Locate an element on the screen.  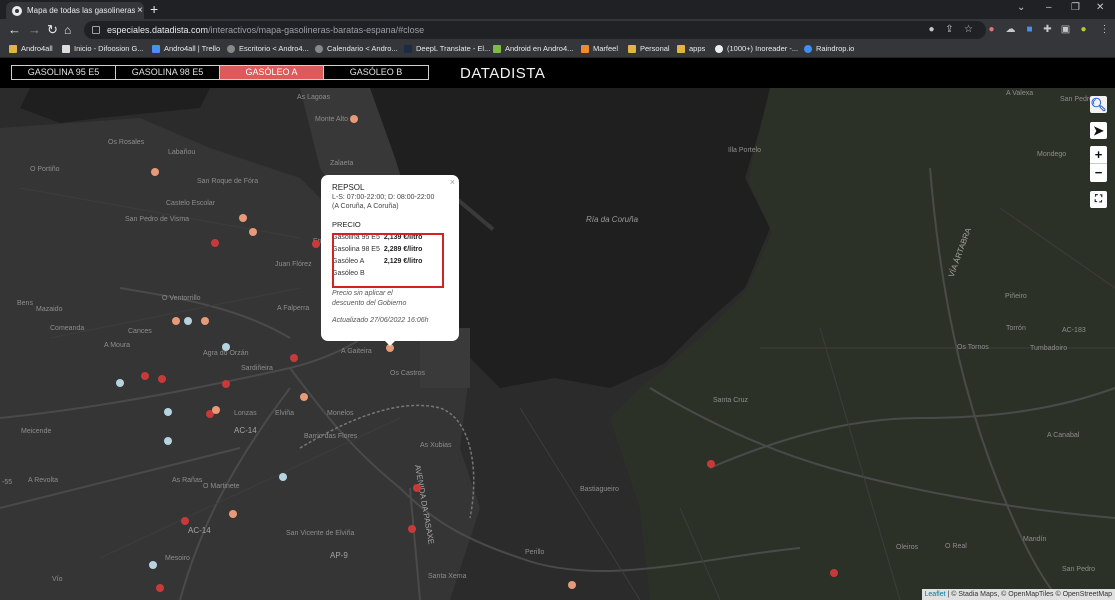
minimize-icon: – is located at coordinates (1049, 7).